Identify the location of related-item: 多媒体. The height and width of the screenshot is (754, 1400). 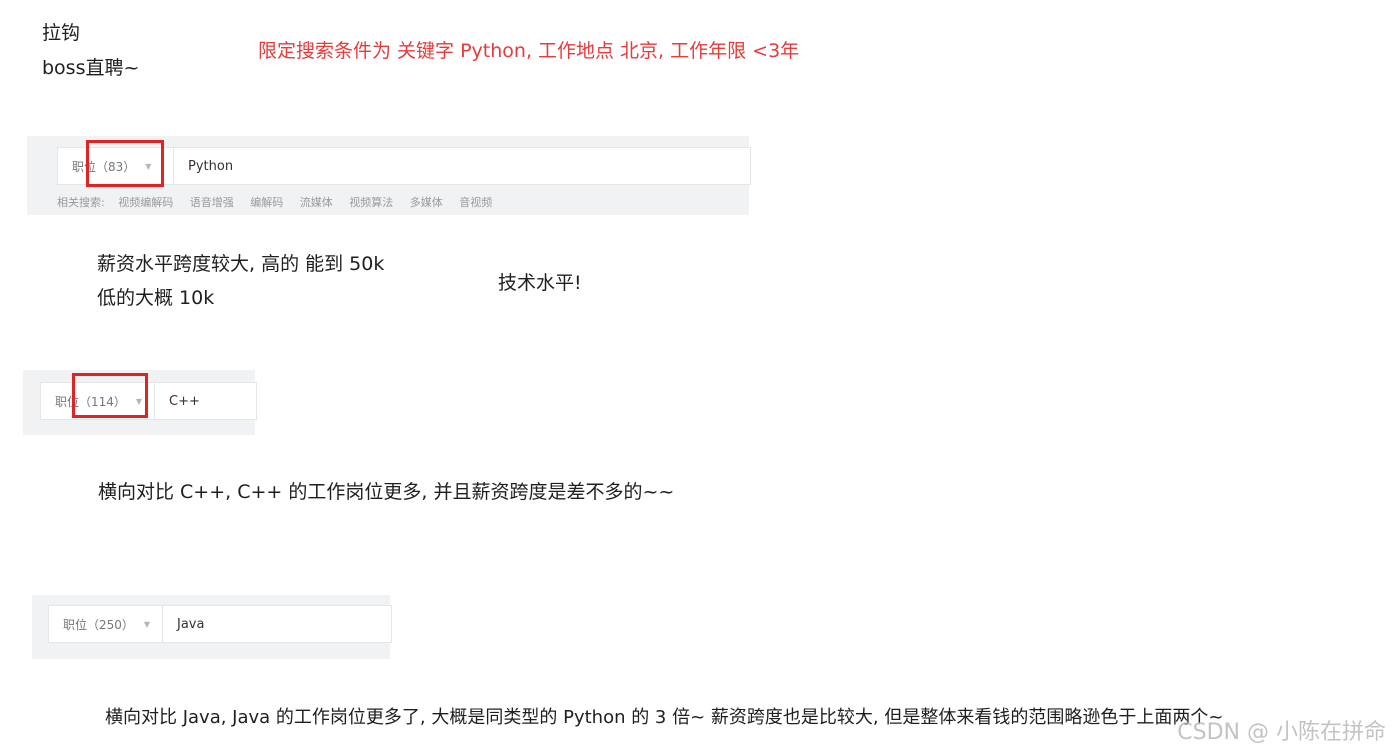
(426, 202).